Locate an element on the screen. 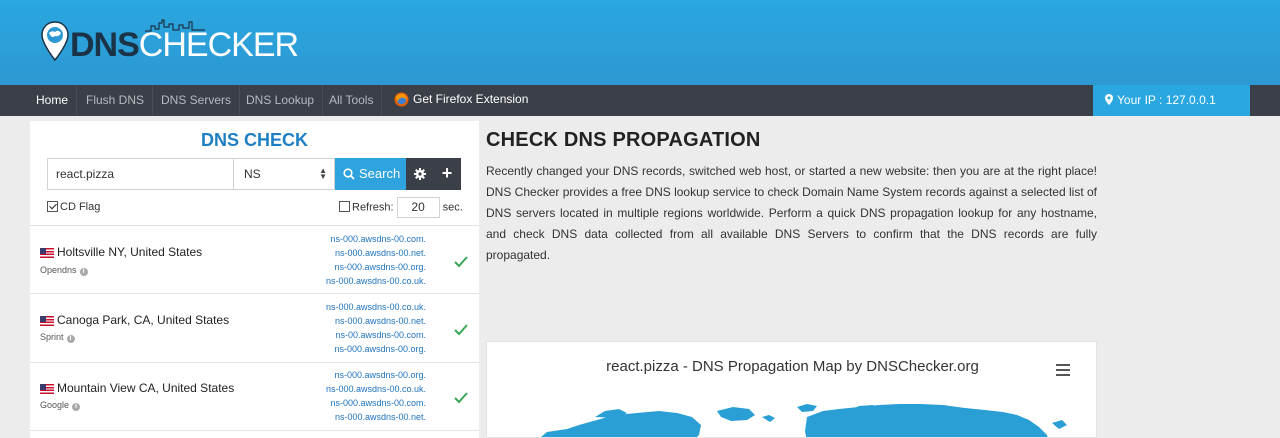 Image resolution: width=1280 pixels, height=438 pixels. add-button: + is located at coordinates (447, 174).